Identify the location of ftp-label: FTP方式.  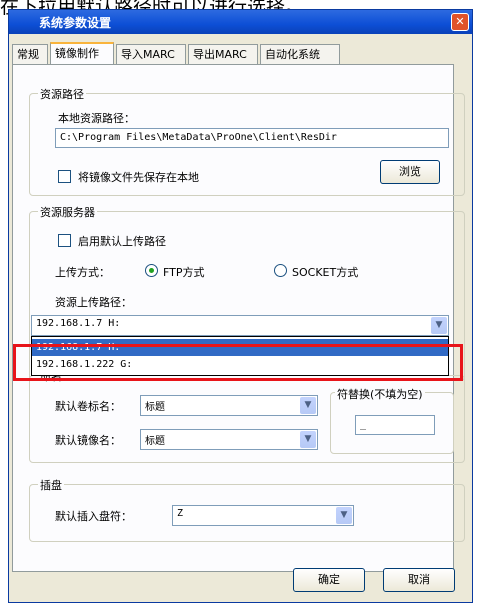
(184, 272).